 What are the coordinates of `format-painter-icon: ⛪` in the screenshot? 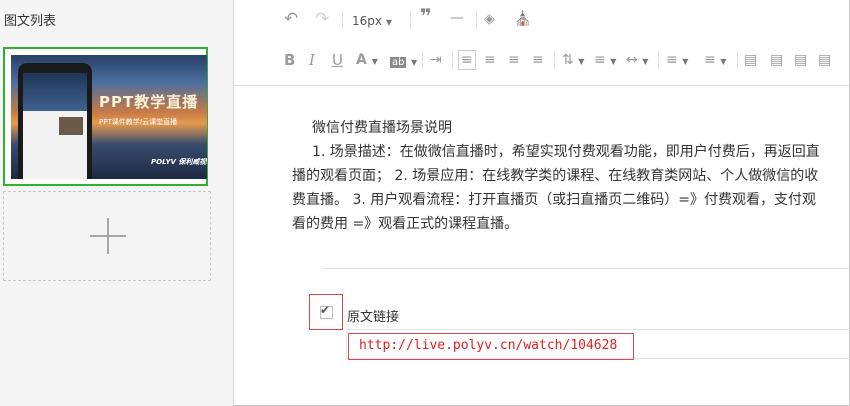 It's located at (522, 19).